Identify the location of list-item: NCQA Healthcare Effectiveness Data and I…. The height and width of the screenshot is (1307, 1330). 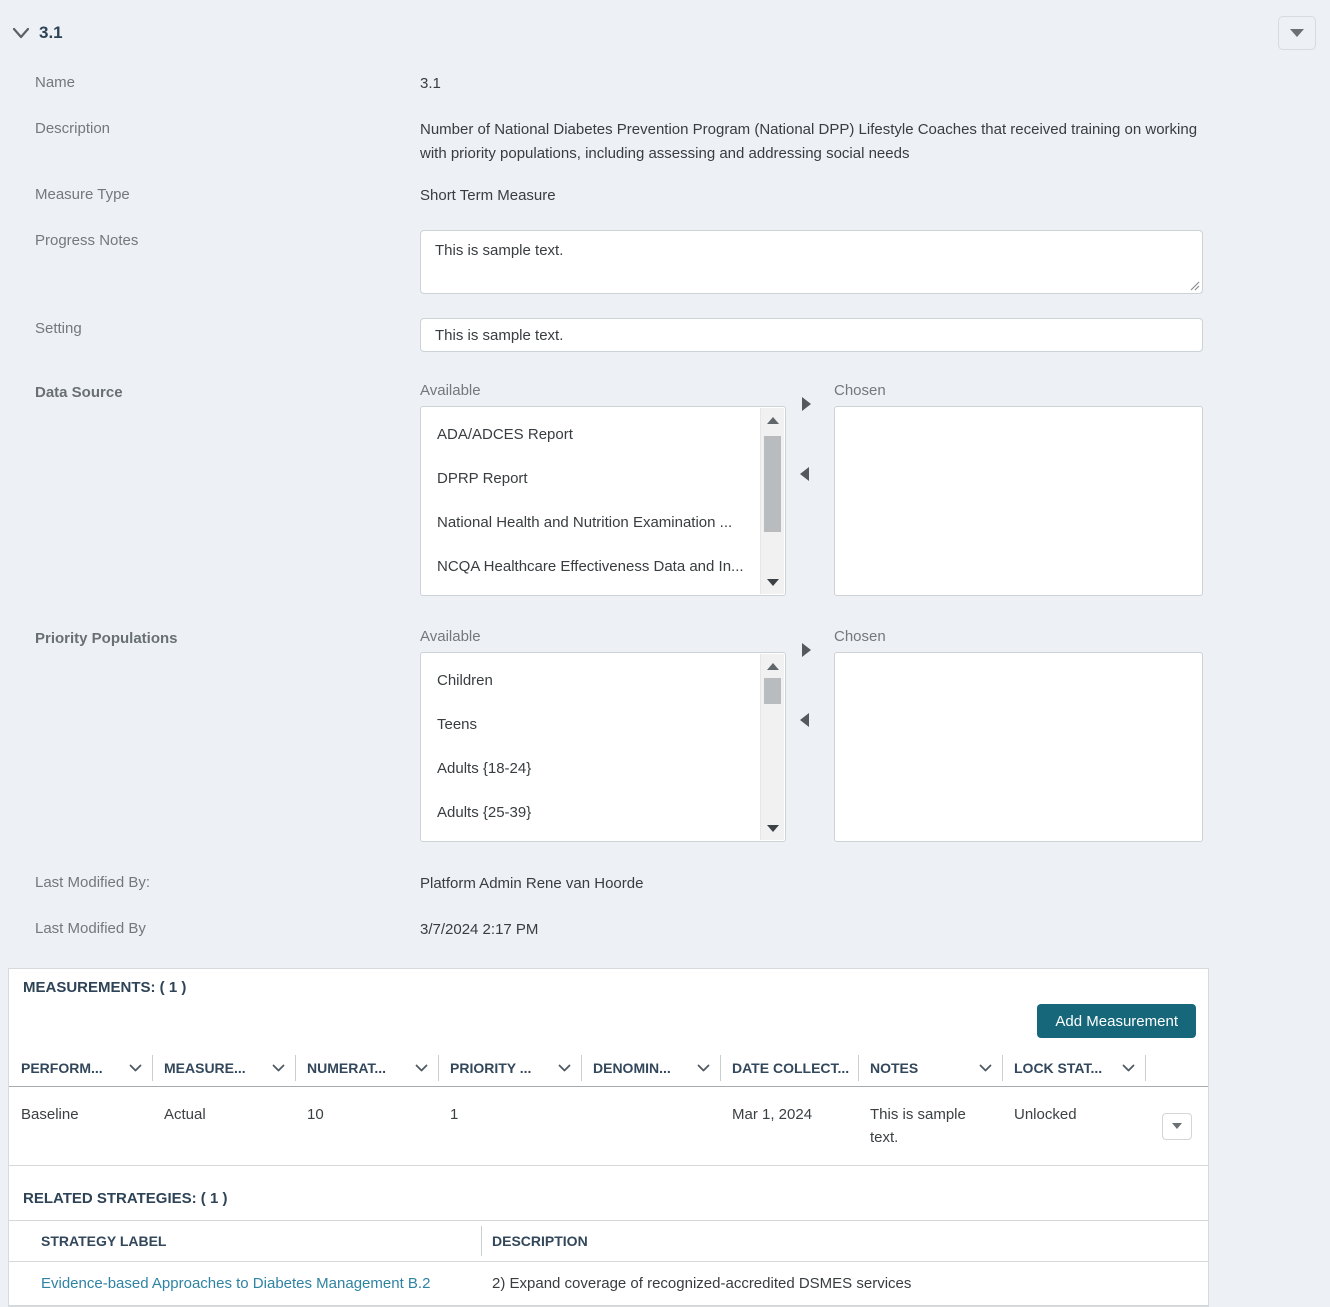
(603, 567).